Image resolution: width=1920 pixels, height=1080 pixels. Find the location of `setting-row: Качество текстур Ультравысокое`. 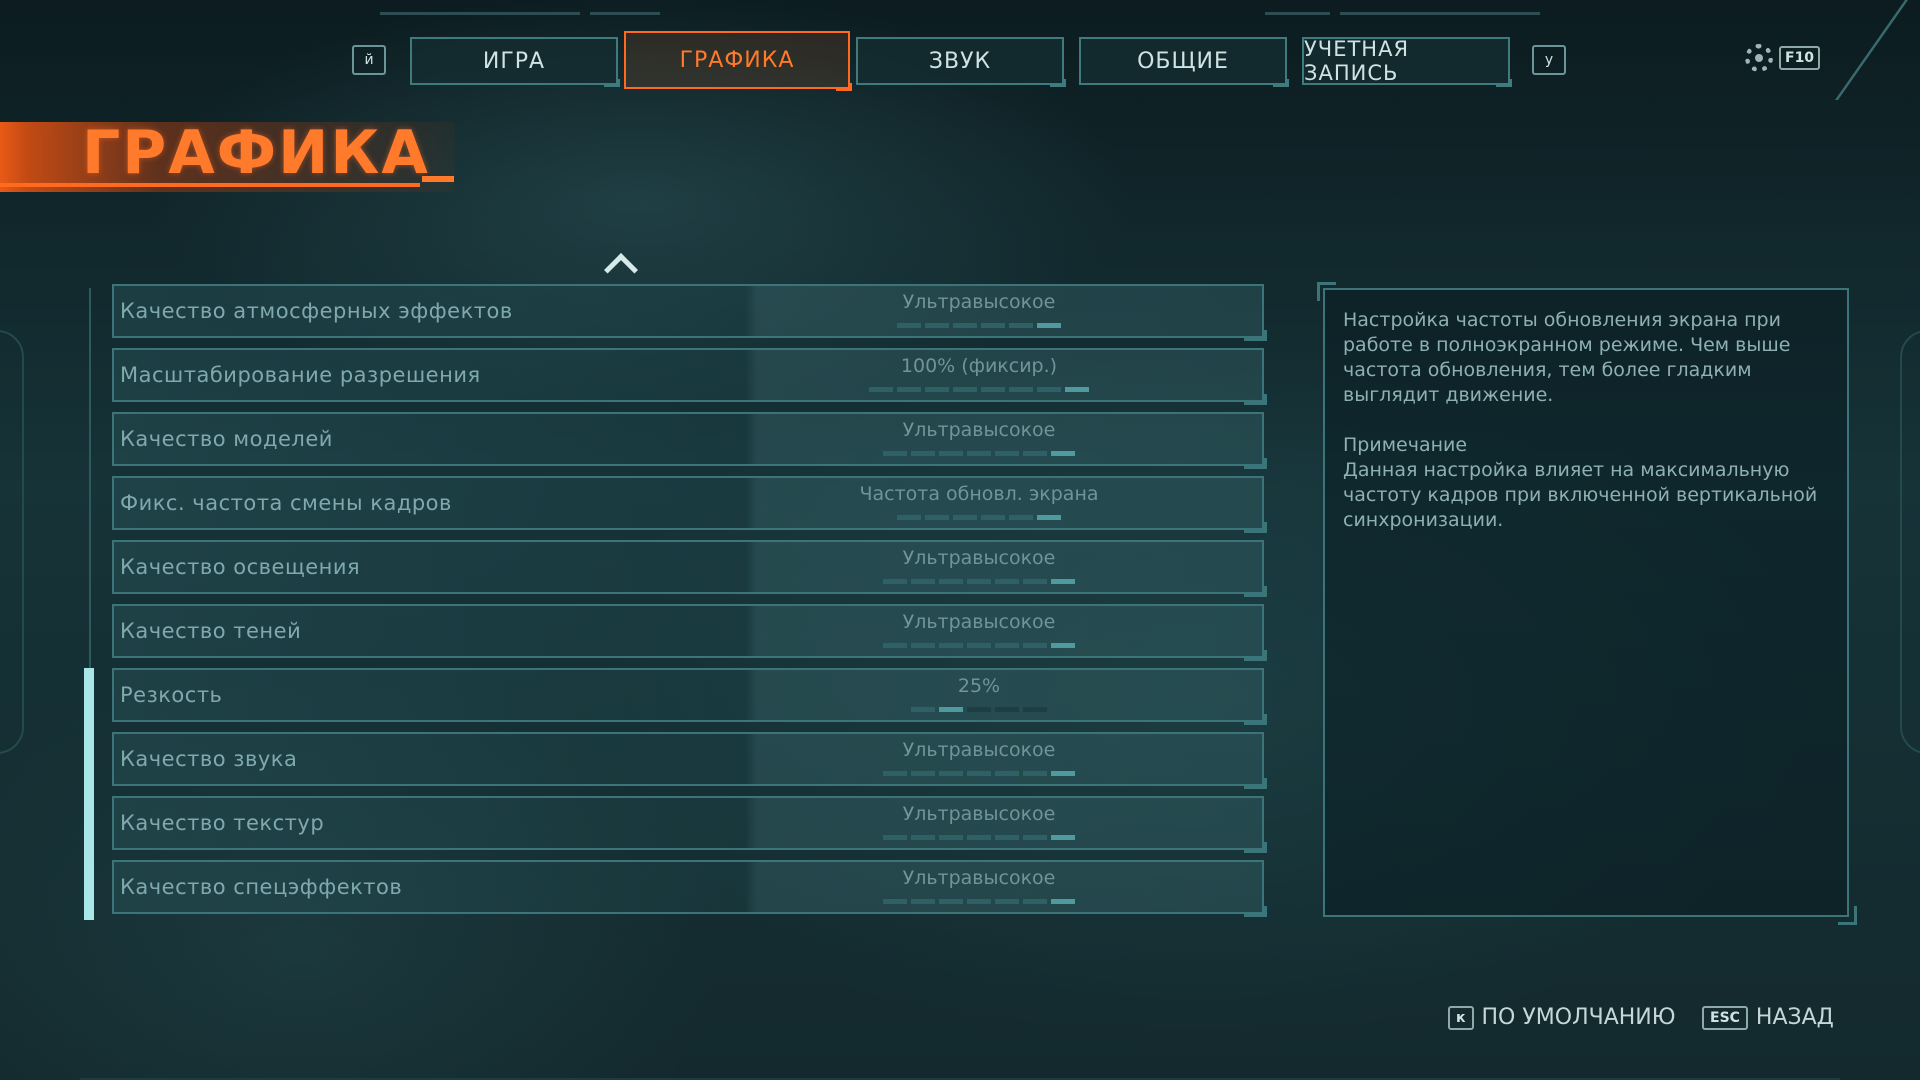

setting-row: Качество текстур Ультравысокое is located at coordinates (689, 824).